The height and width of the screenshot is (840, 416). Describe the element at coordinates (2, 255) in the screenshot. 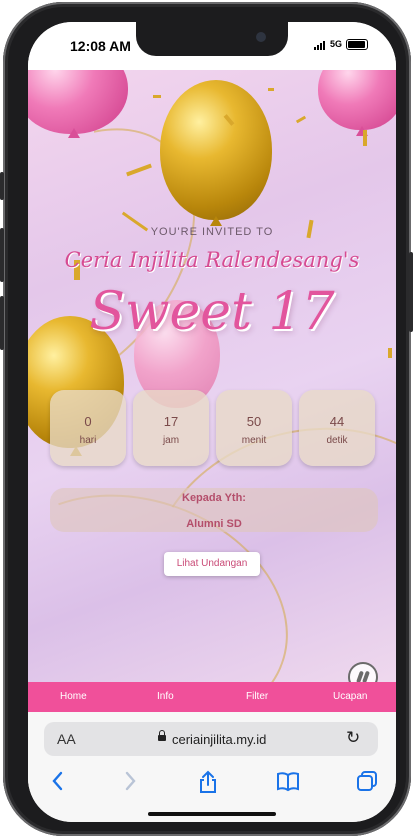

I see `phone-volume-up` at that location.